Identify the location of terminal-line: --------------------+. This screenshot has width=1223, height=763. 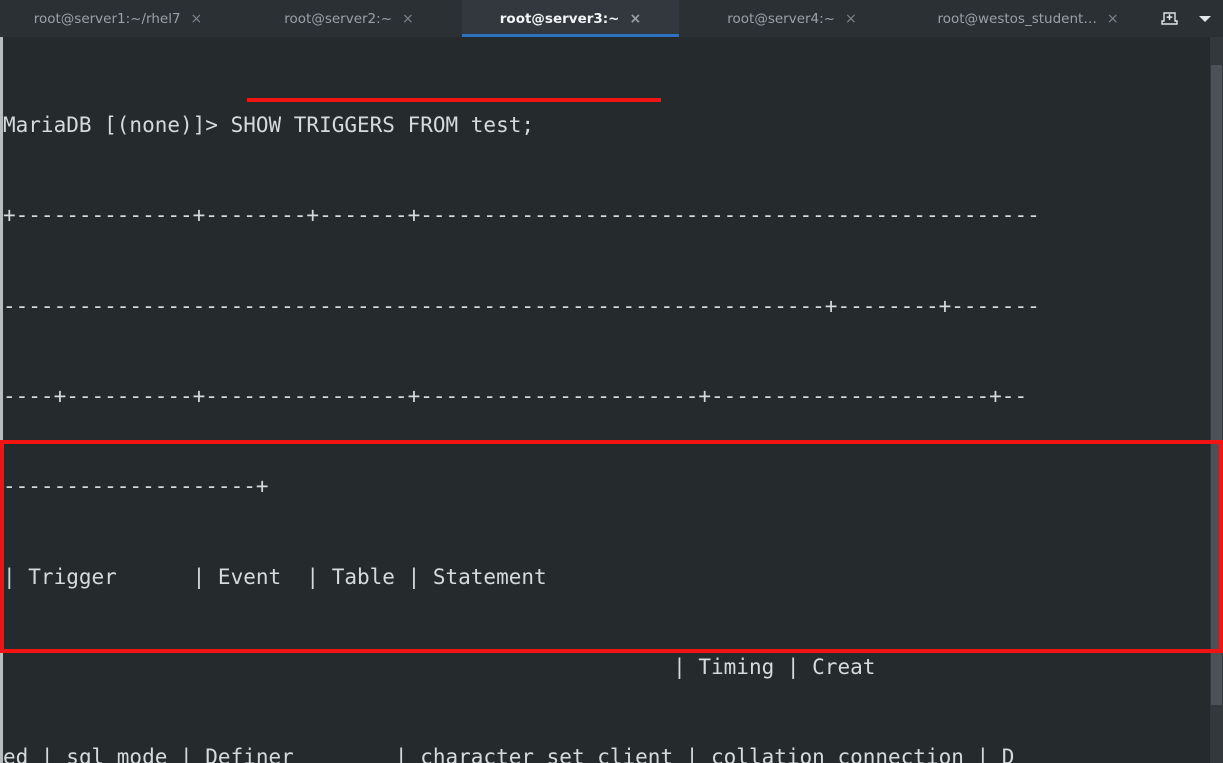
(136, 486).